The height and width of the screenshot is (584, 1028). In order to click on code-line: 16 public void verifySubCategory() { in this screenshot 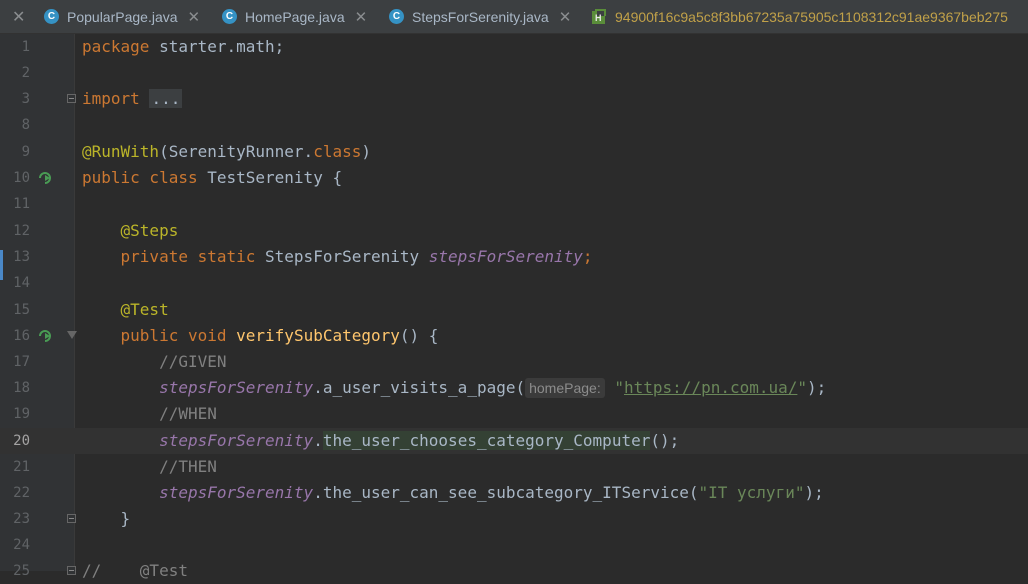, I will do `click(514, 336)`.